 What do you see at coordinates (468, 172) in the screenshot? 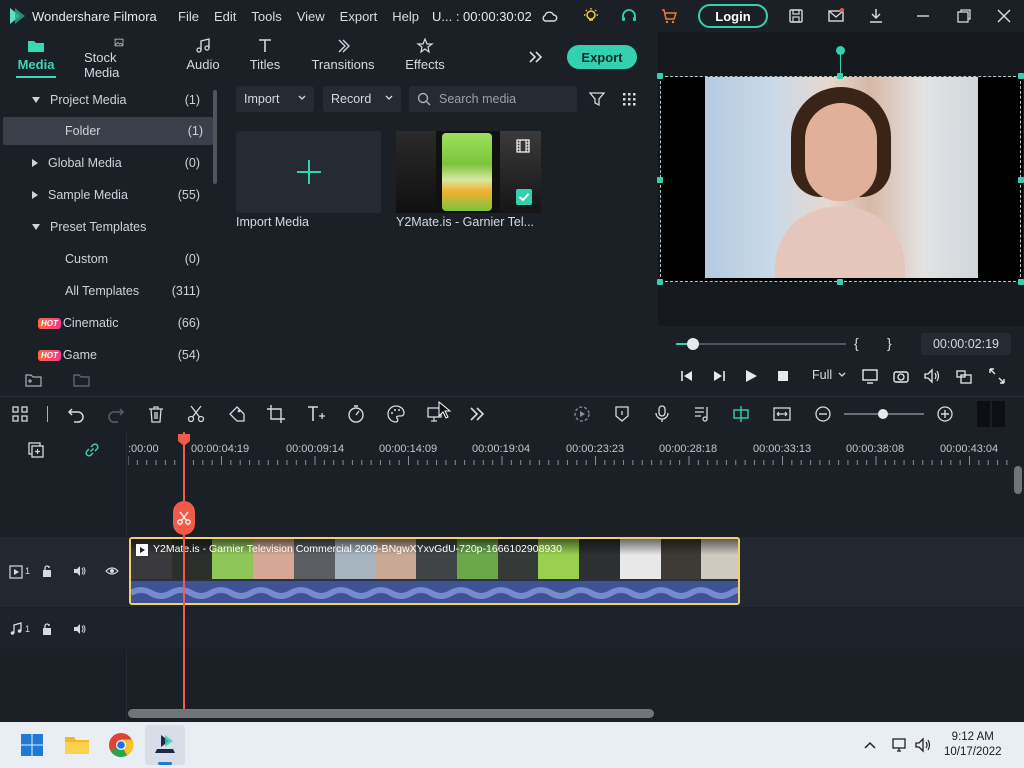
I see `media-thumbnail` at bounding box center [468, 172].